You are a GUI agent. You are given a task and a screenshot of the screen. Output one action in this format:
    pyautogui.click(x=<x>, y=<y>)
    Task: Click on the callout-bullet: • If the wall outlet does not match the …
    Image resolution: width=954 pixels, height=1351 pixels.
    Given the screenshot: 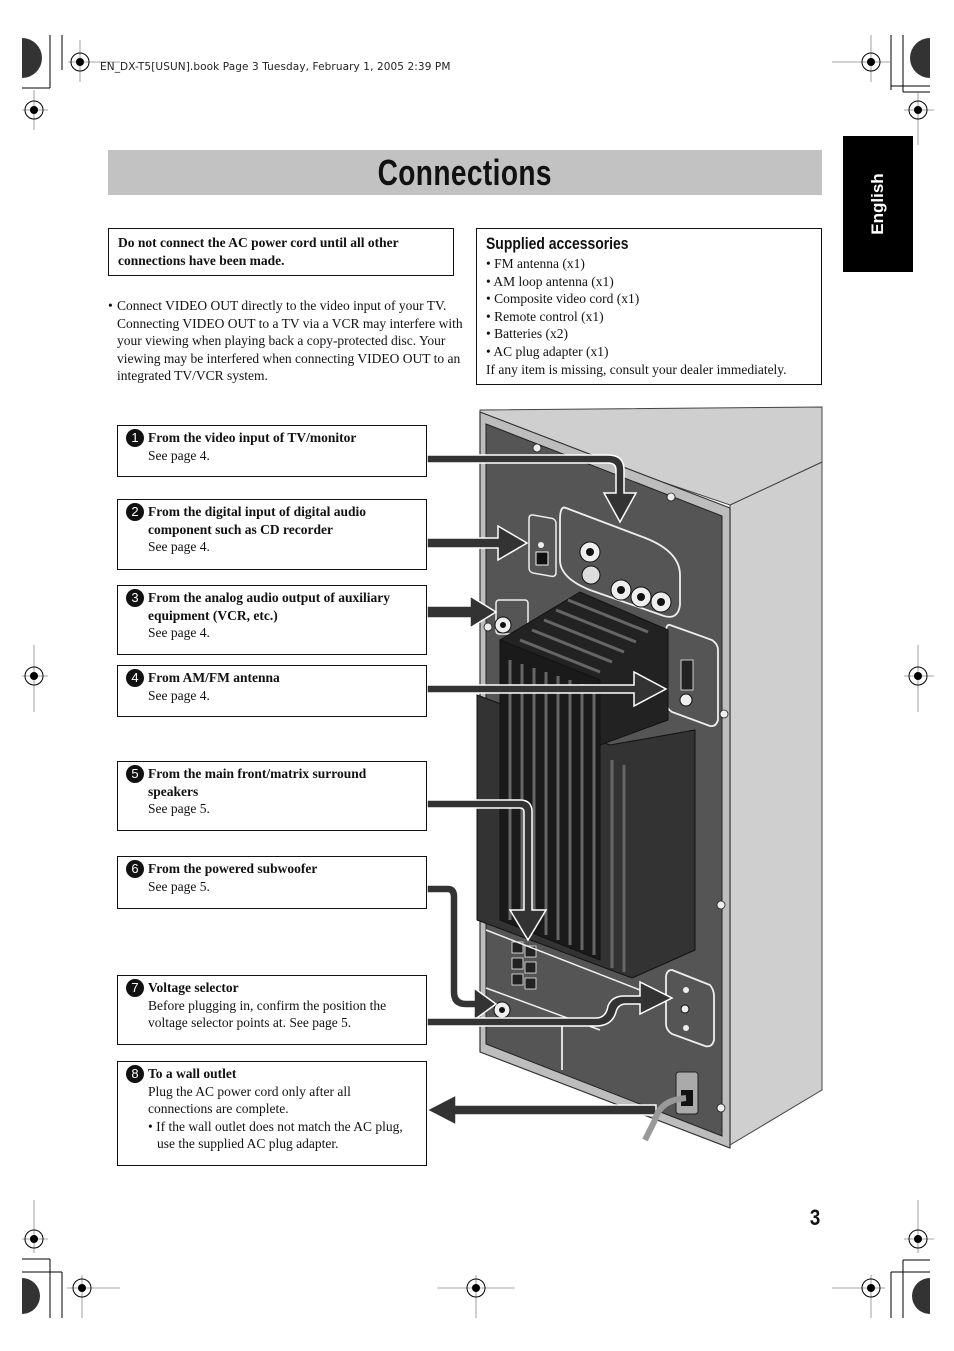 What is the action you would take?
    pyautogui.click(x=275, y=1135)
    